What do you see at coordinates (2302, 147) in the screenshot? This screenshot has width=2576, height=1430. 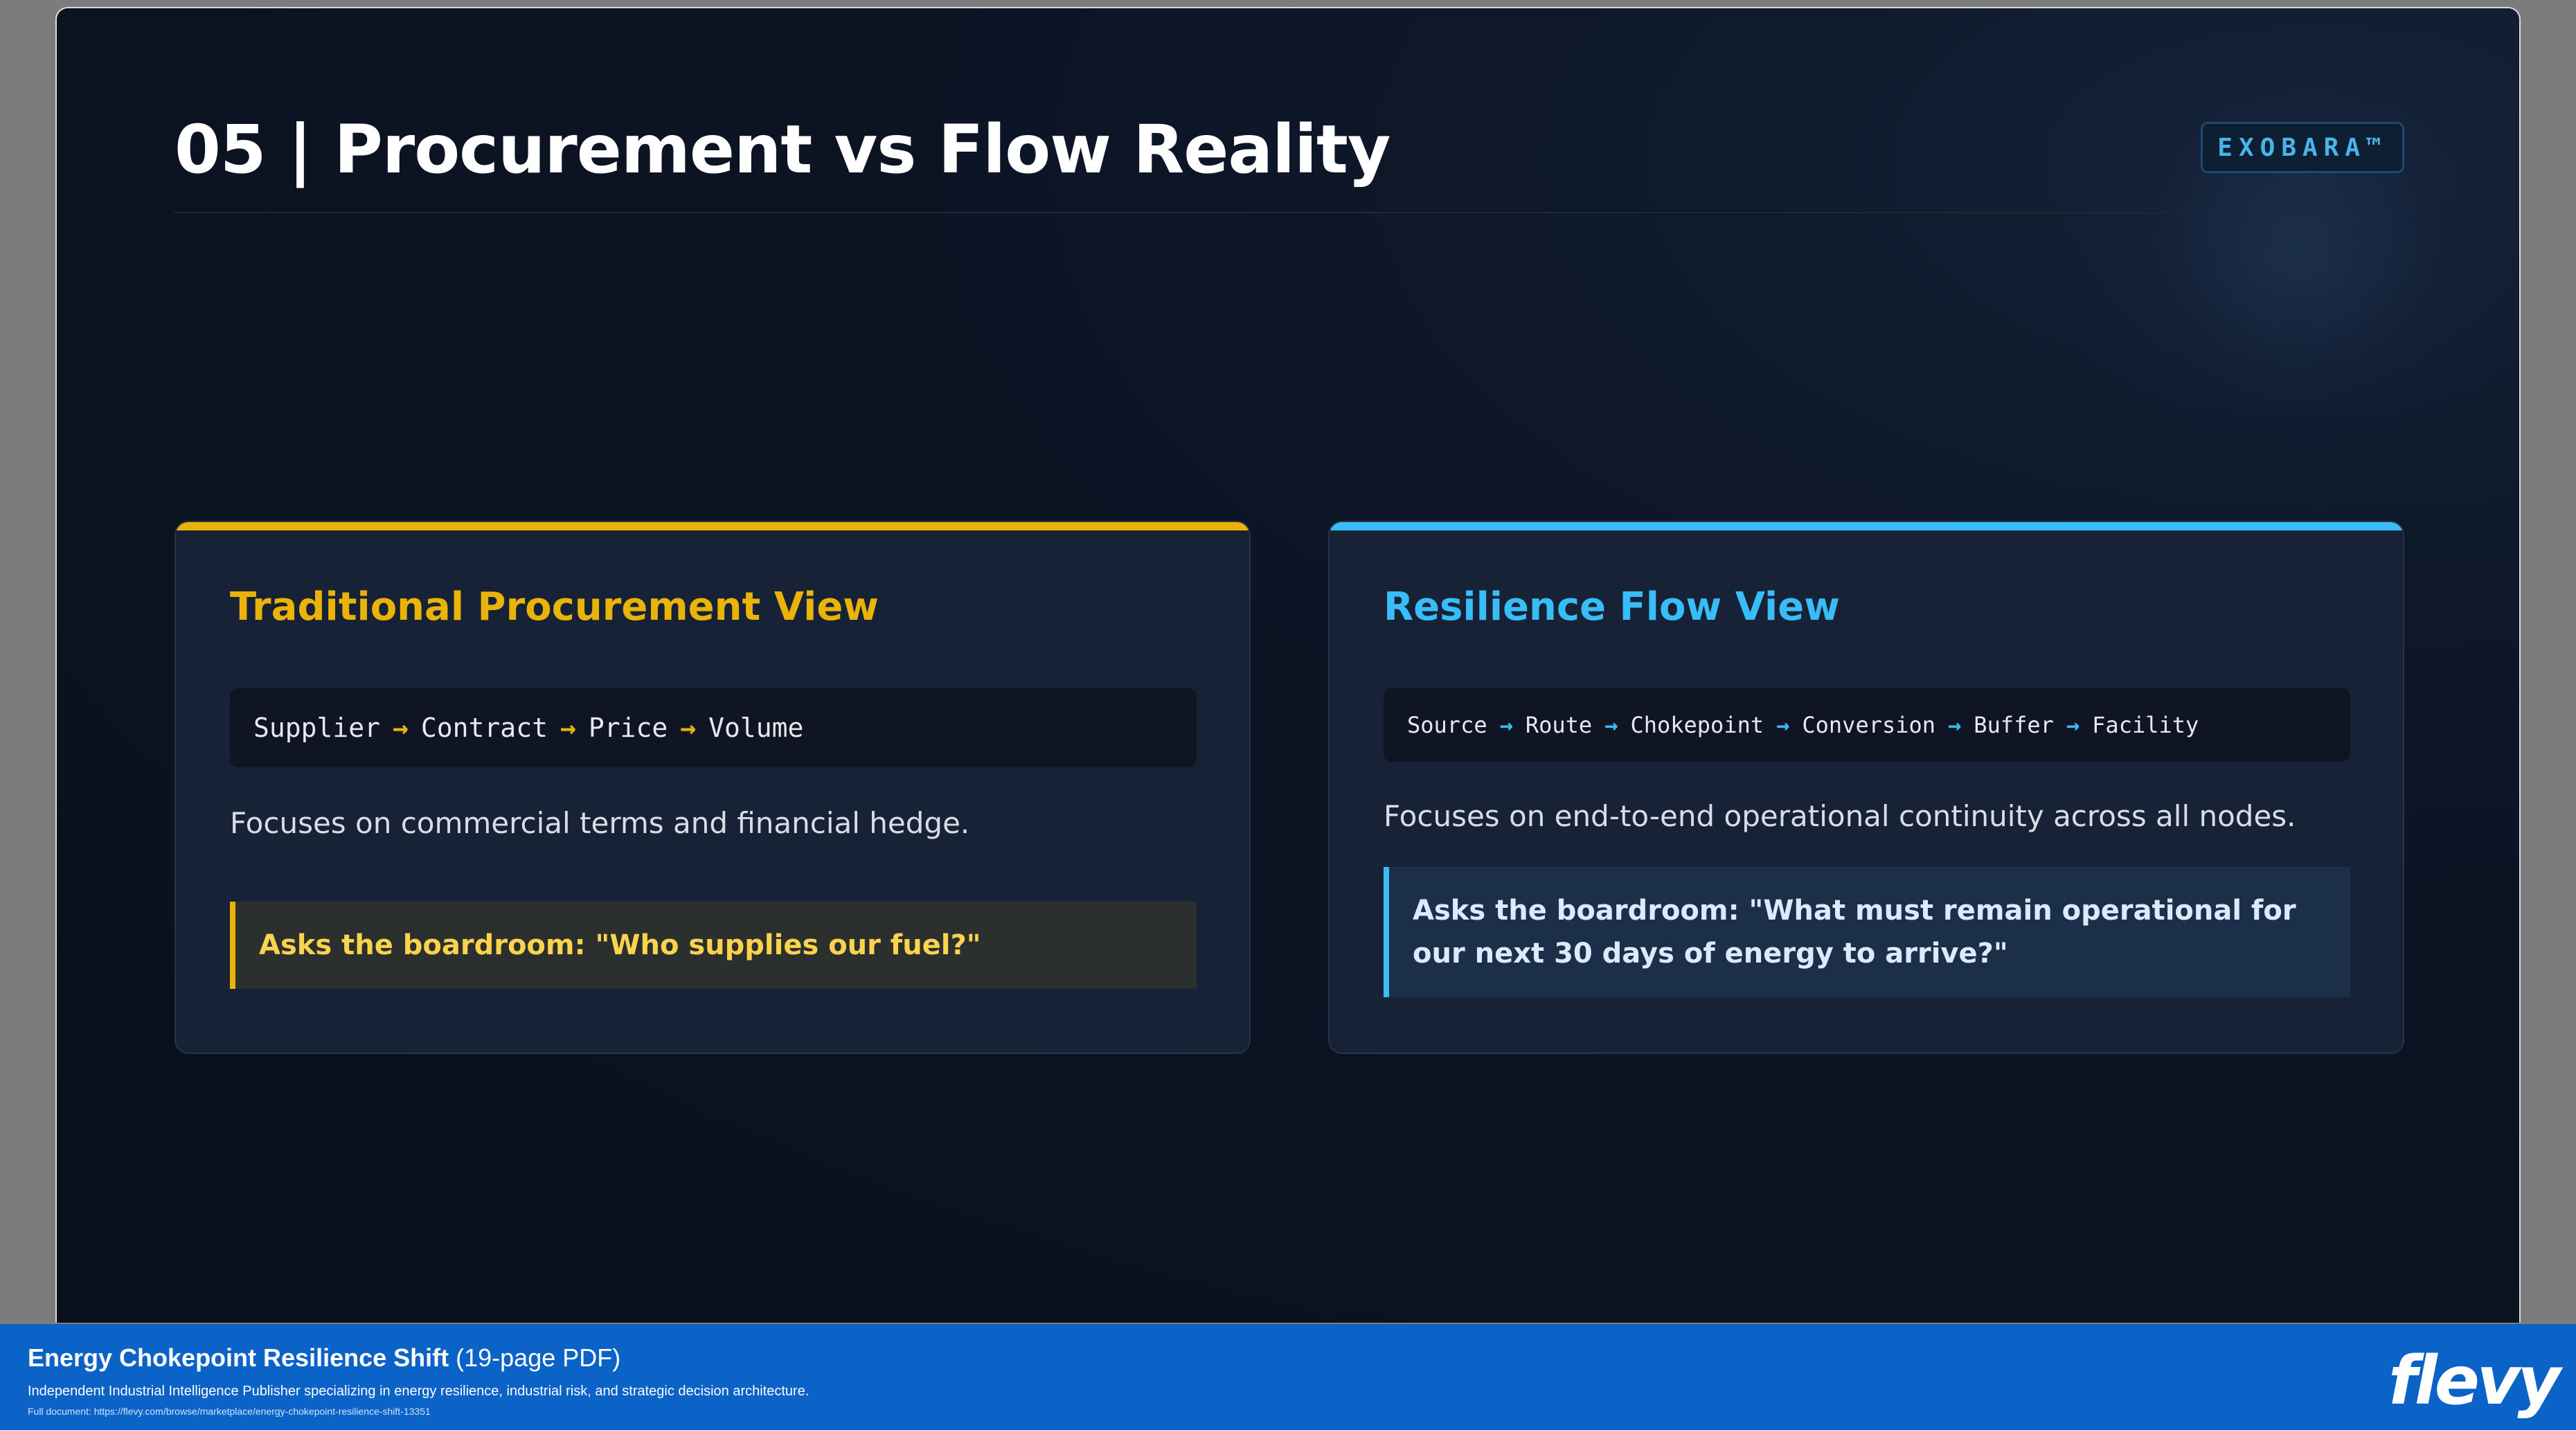 I see `brand-badge: EXOBARA™` at bounding box center [2302, 147].